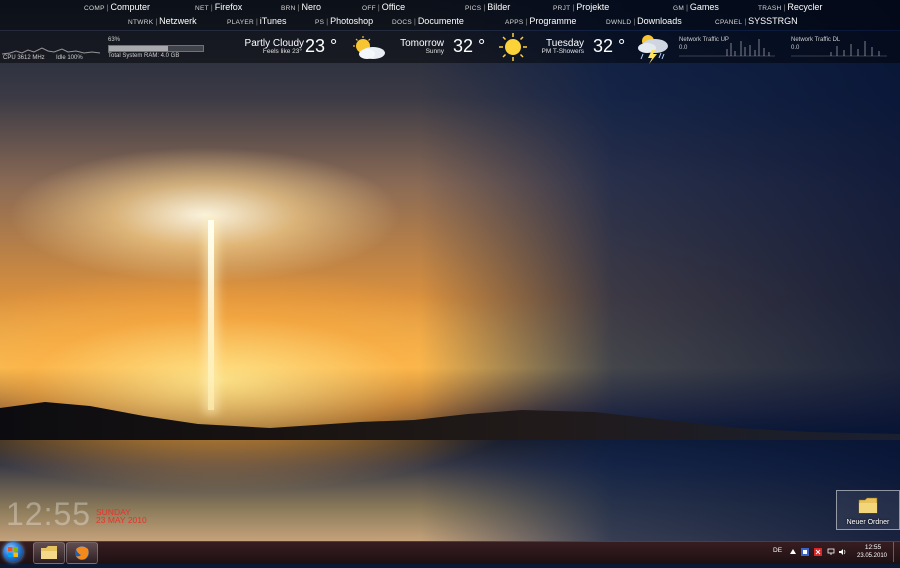  I want to click on folder-label: Neuer Ordner, so click(868, 522).